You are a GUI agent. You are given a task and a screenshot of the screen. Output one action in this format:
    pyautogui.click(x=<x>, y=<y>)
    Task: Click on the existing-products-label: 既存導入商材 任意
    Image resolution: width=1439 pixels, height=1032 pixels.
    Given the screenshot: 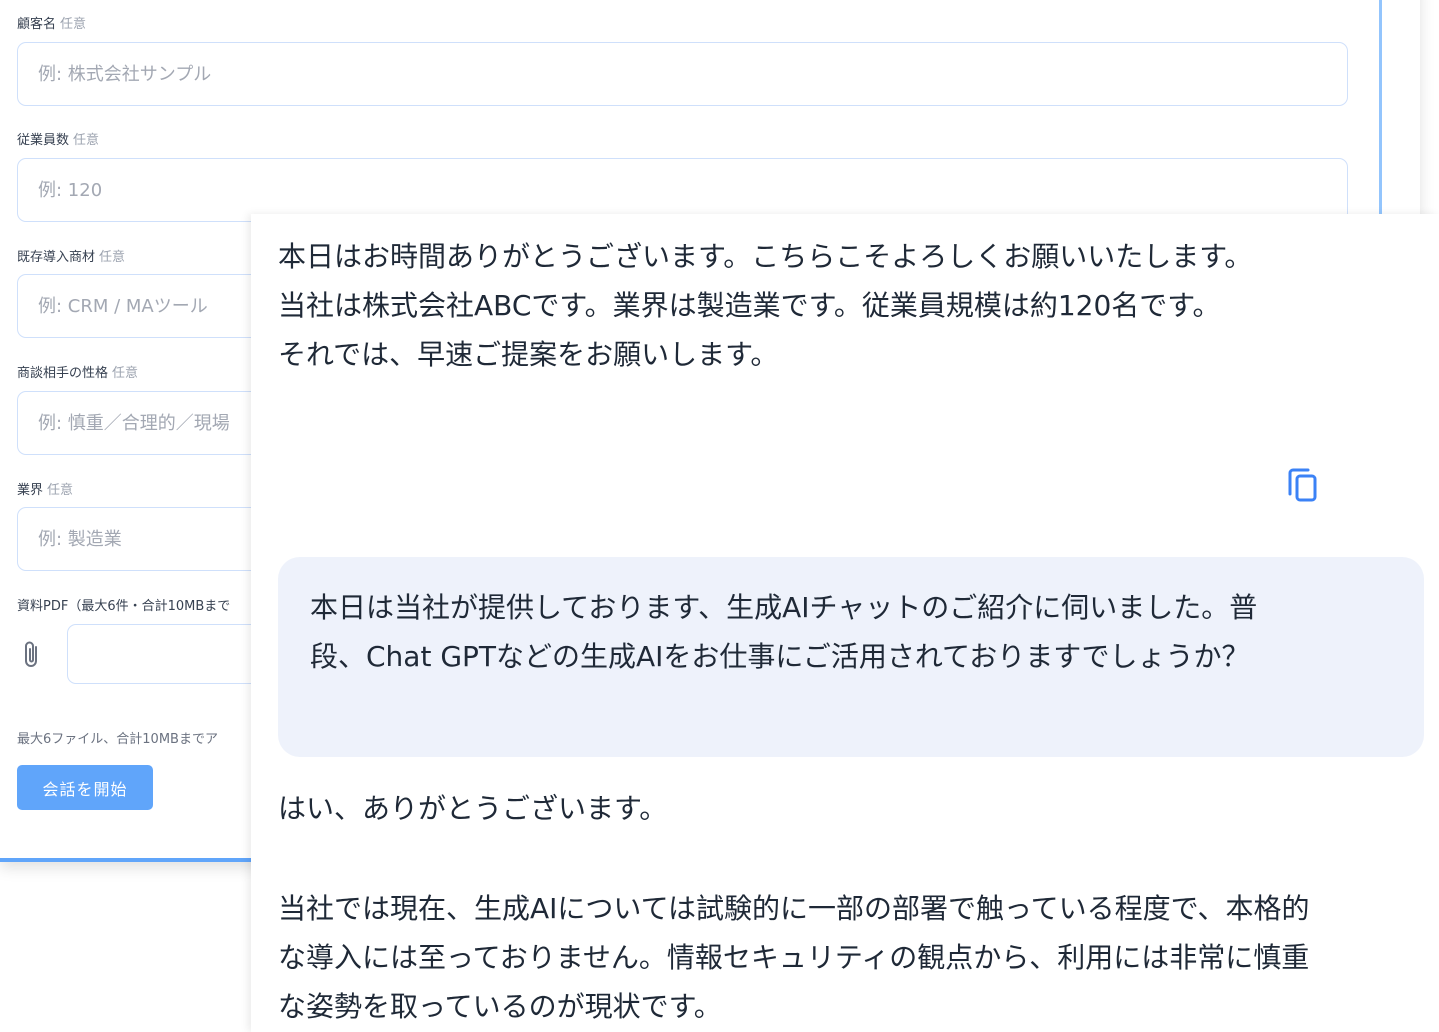 What is the action you would take?
    pyautogui.click(x=71, y=255)
    